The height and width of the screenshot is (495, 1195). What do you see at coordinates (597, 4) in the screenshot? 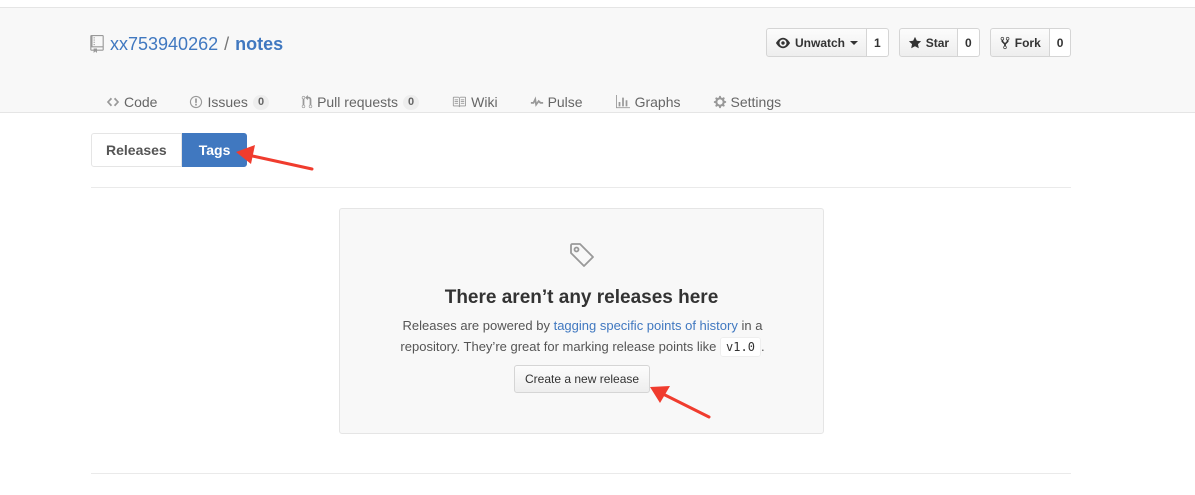
I see `top-strip` at bounding box center [597, 4].